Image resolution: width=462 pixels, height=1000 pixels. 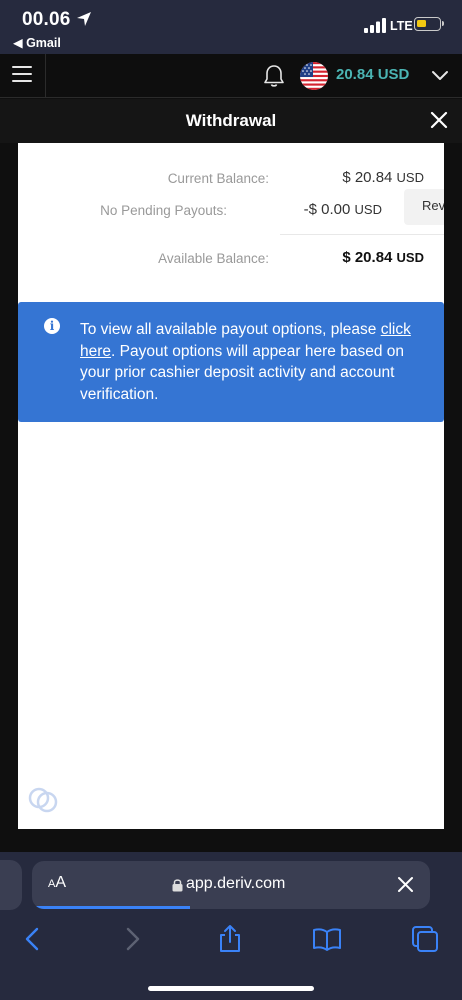 I want to click on withdrawal-header: Withdrawal, so click(x=231, y=121).